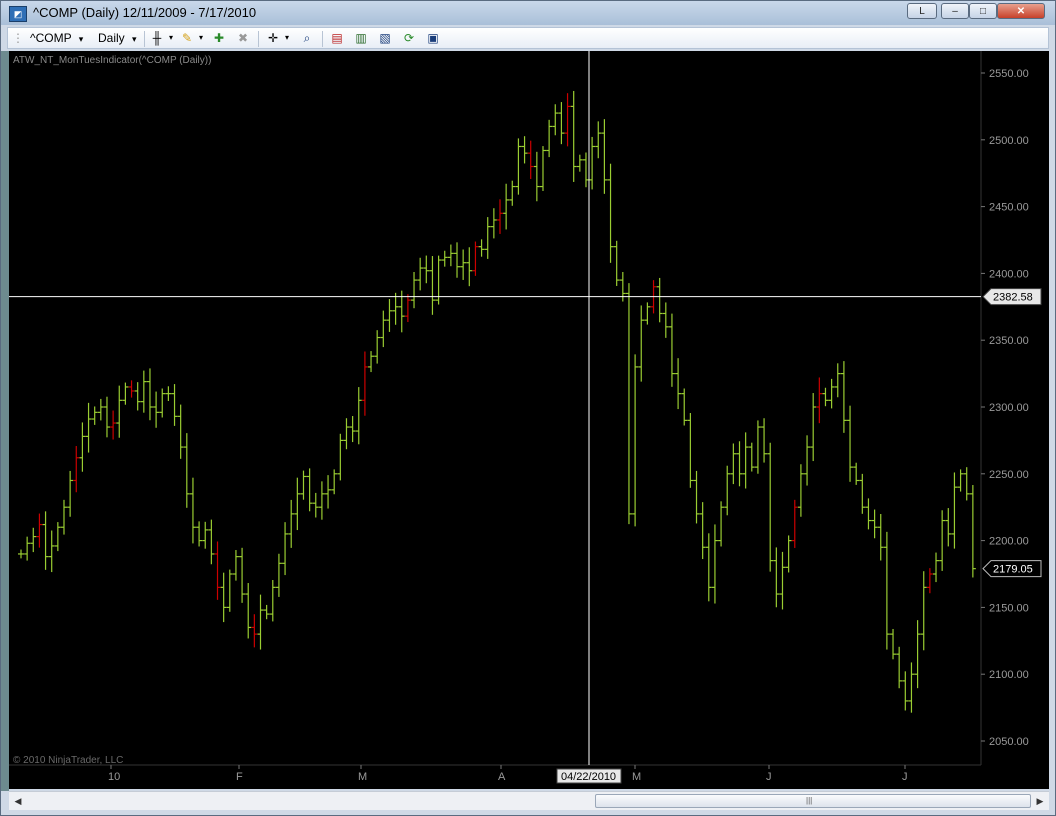 This screenshot has height=816, width=1056. What do you see at coordinates (983, 11) in the screenshot?
I see `maximize-button: □` at bounding box center [983, 11].